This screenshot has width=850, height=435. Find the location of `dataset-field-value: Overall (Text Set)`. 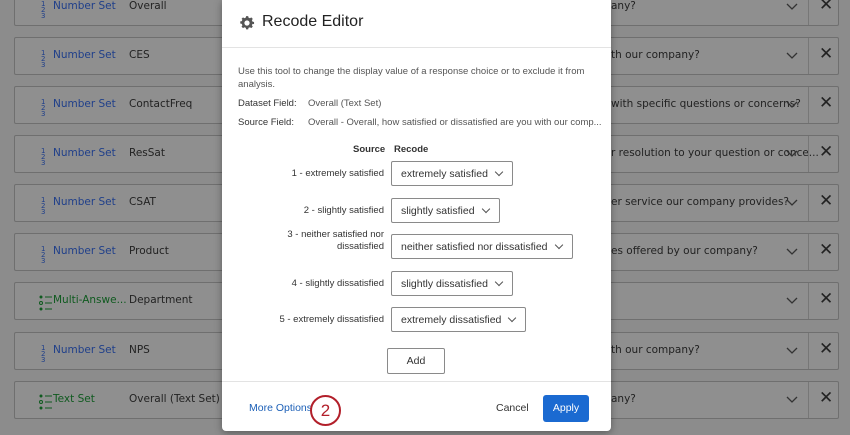

dataset-field-value: Overall (Text Set) is located at coordinates (345, 103).